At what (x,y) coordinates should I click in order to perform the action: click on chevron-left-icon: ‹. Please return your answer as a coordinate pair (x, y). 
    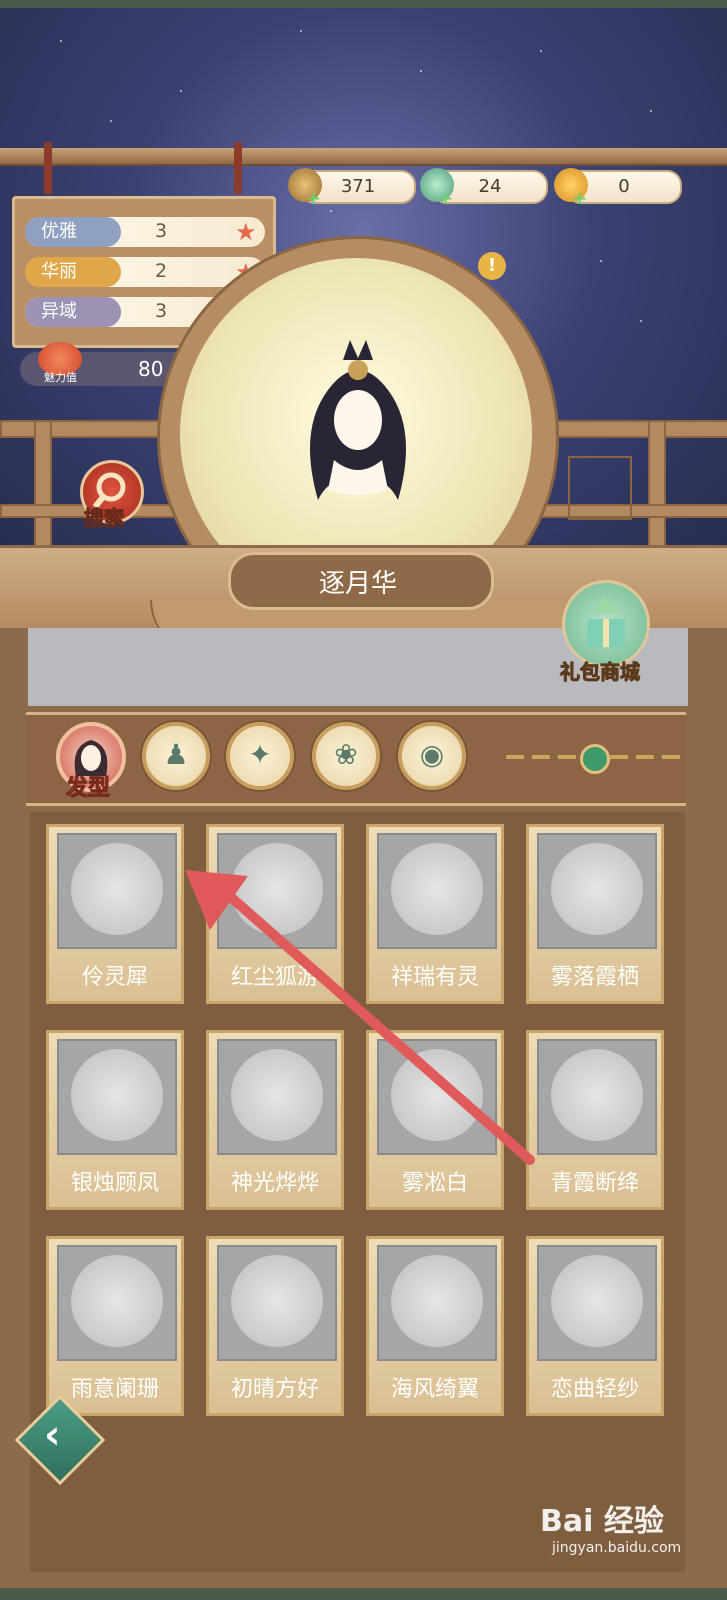
    Looking at the image, I should click on (52, 1435).